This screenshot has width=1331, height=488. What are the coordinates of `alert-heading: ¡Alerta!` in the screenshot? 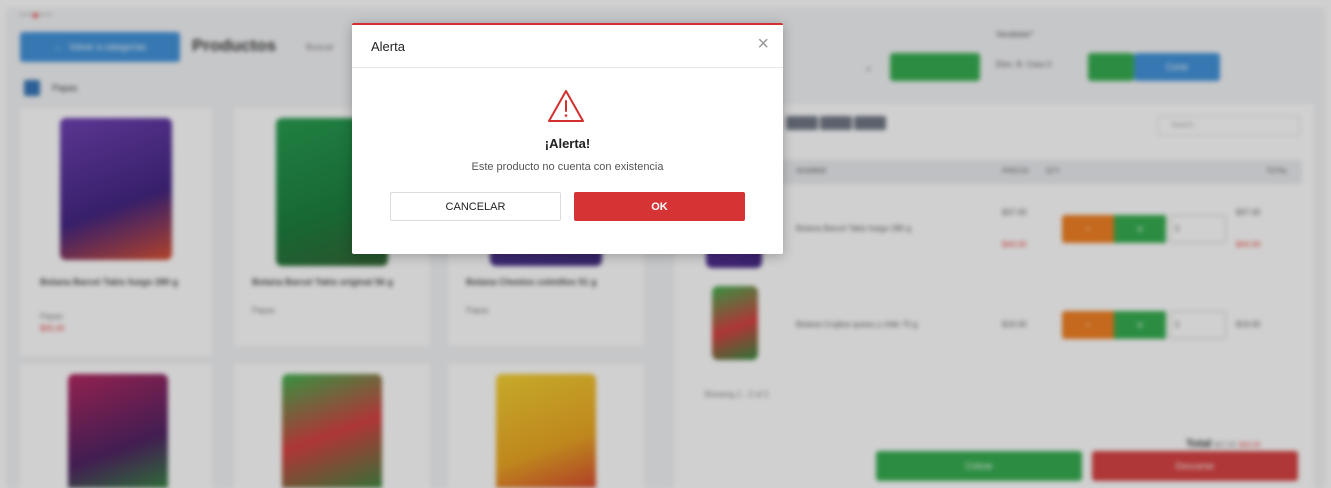 It's located at (567, 143).